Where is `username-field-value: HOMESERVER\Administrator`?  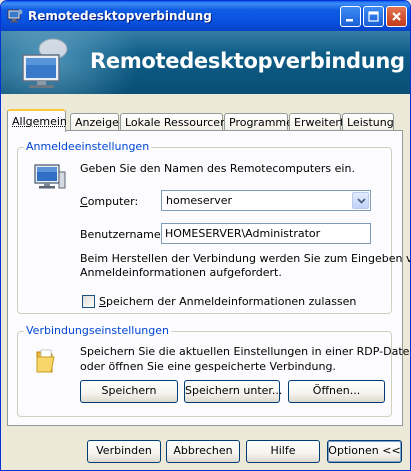
username-field-value: HOMESERVER\Administrator is located at coordinates (243, 233).